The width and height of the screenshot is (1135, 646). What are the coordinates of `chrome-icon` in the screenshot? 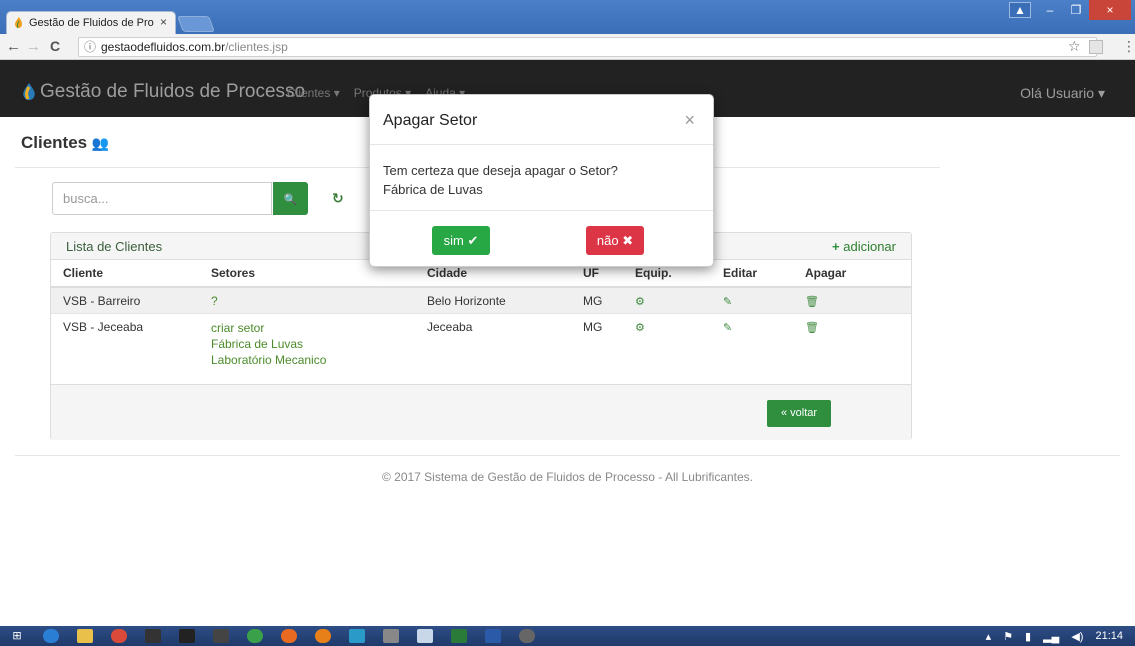 It's located at (119, 636).